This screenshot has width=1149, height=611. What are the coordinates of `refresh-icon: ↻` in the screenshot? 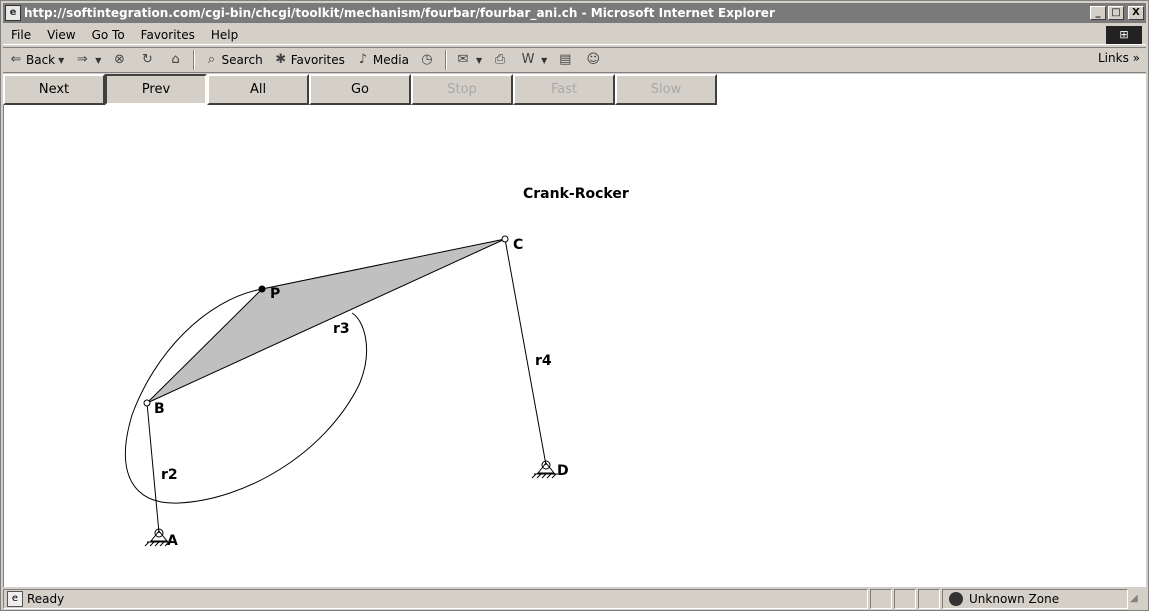 It's located at (147, 59).